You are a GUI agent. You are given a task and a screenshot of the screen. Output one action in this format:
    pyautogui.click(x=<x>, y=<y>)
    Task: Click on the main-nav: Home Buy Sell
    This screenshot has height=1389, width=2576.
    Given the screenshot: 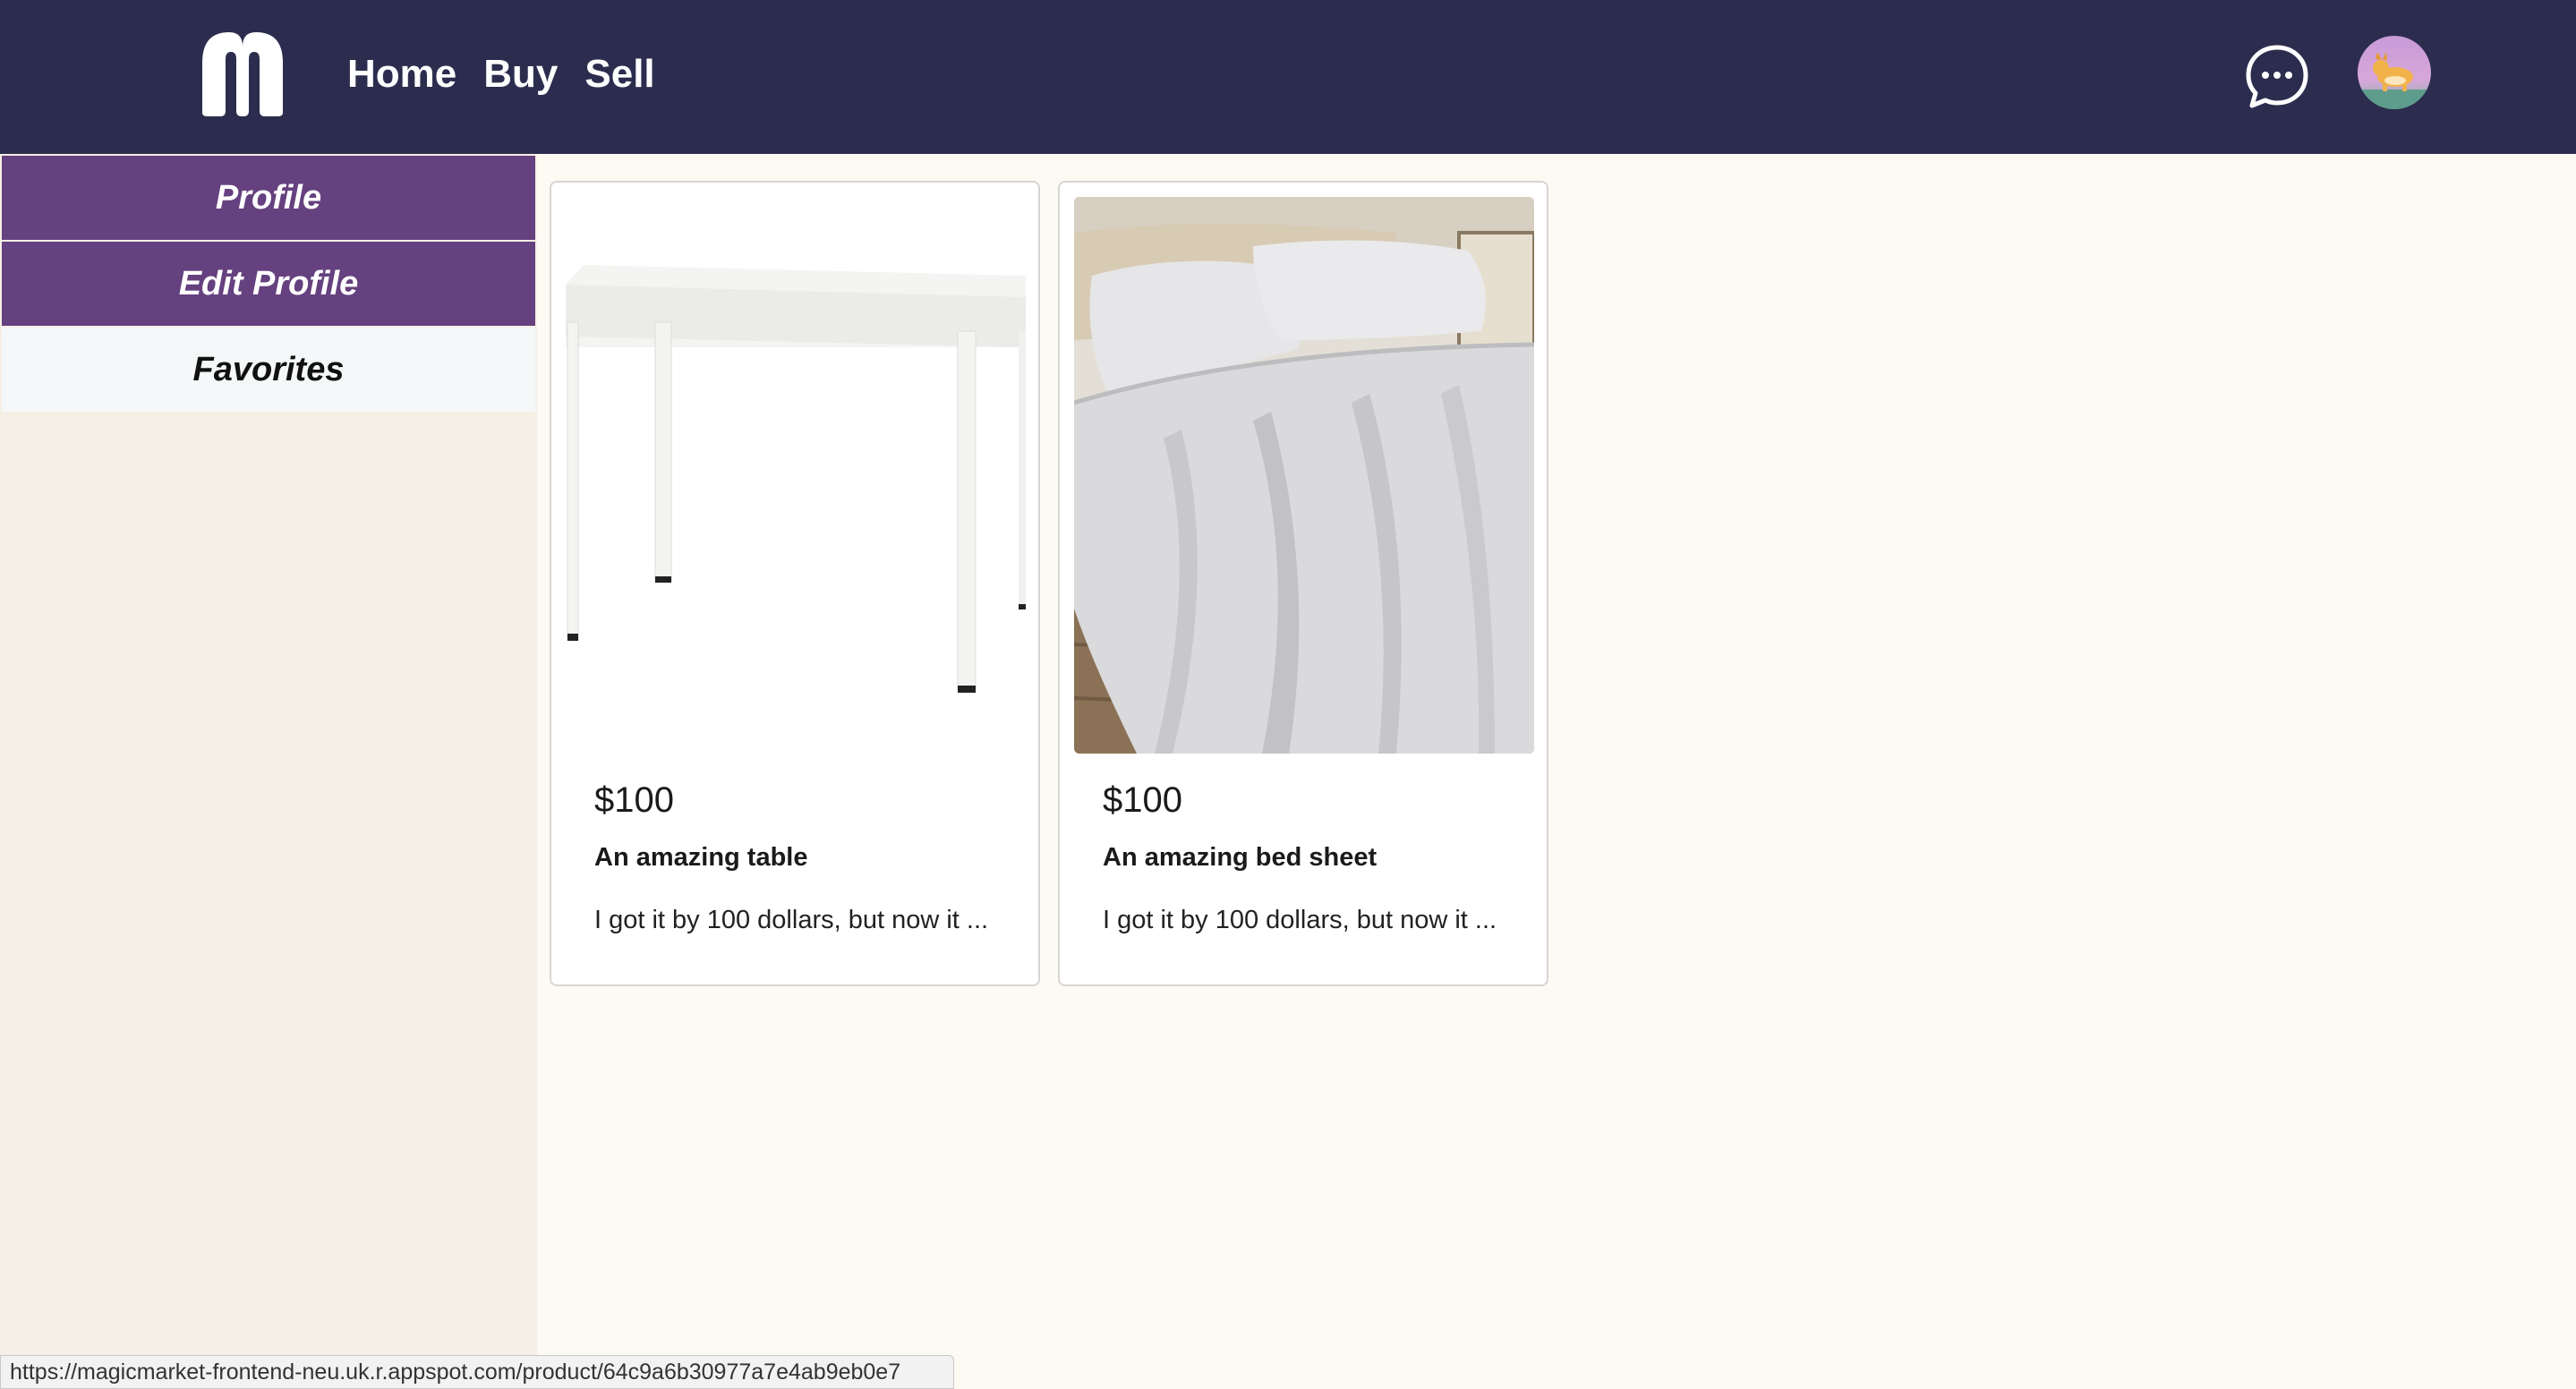 What is the action you would take?
    pyautogui.click(x=501, y=74)
    